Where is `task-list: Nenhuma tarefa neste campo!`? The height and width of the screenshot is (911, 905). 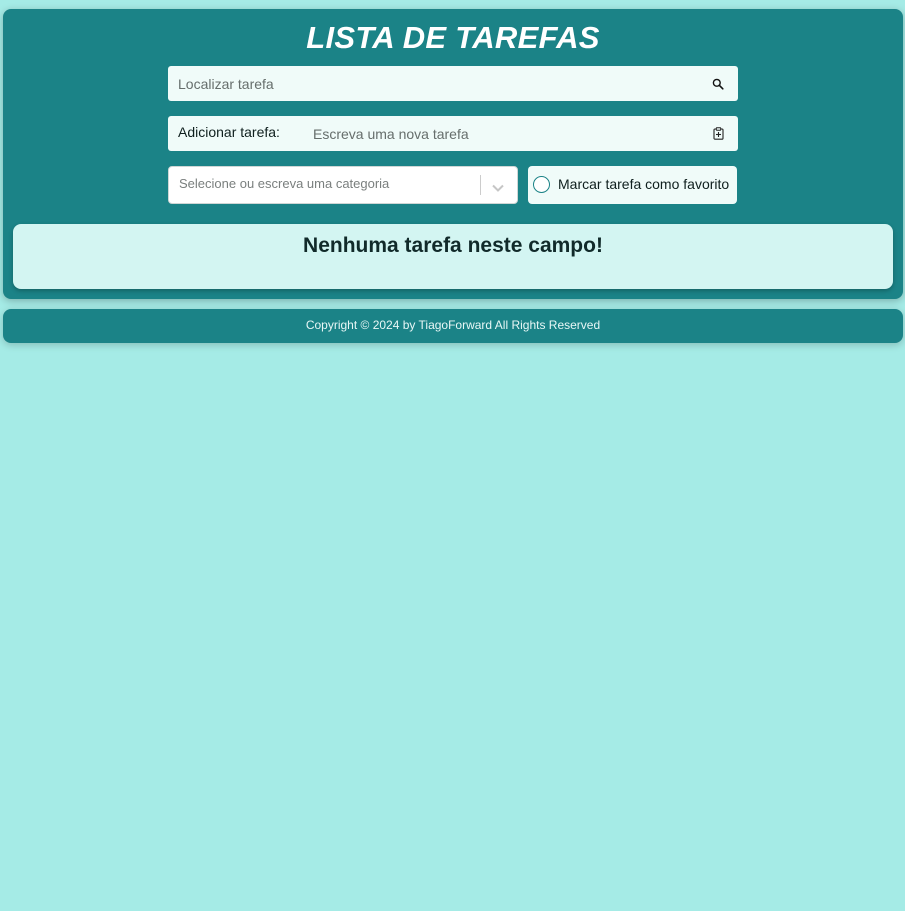
task-list: Nenhuma tarefa neste campo! is located at coordinates (453, 256).